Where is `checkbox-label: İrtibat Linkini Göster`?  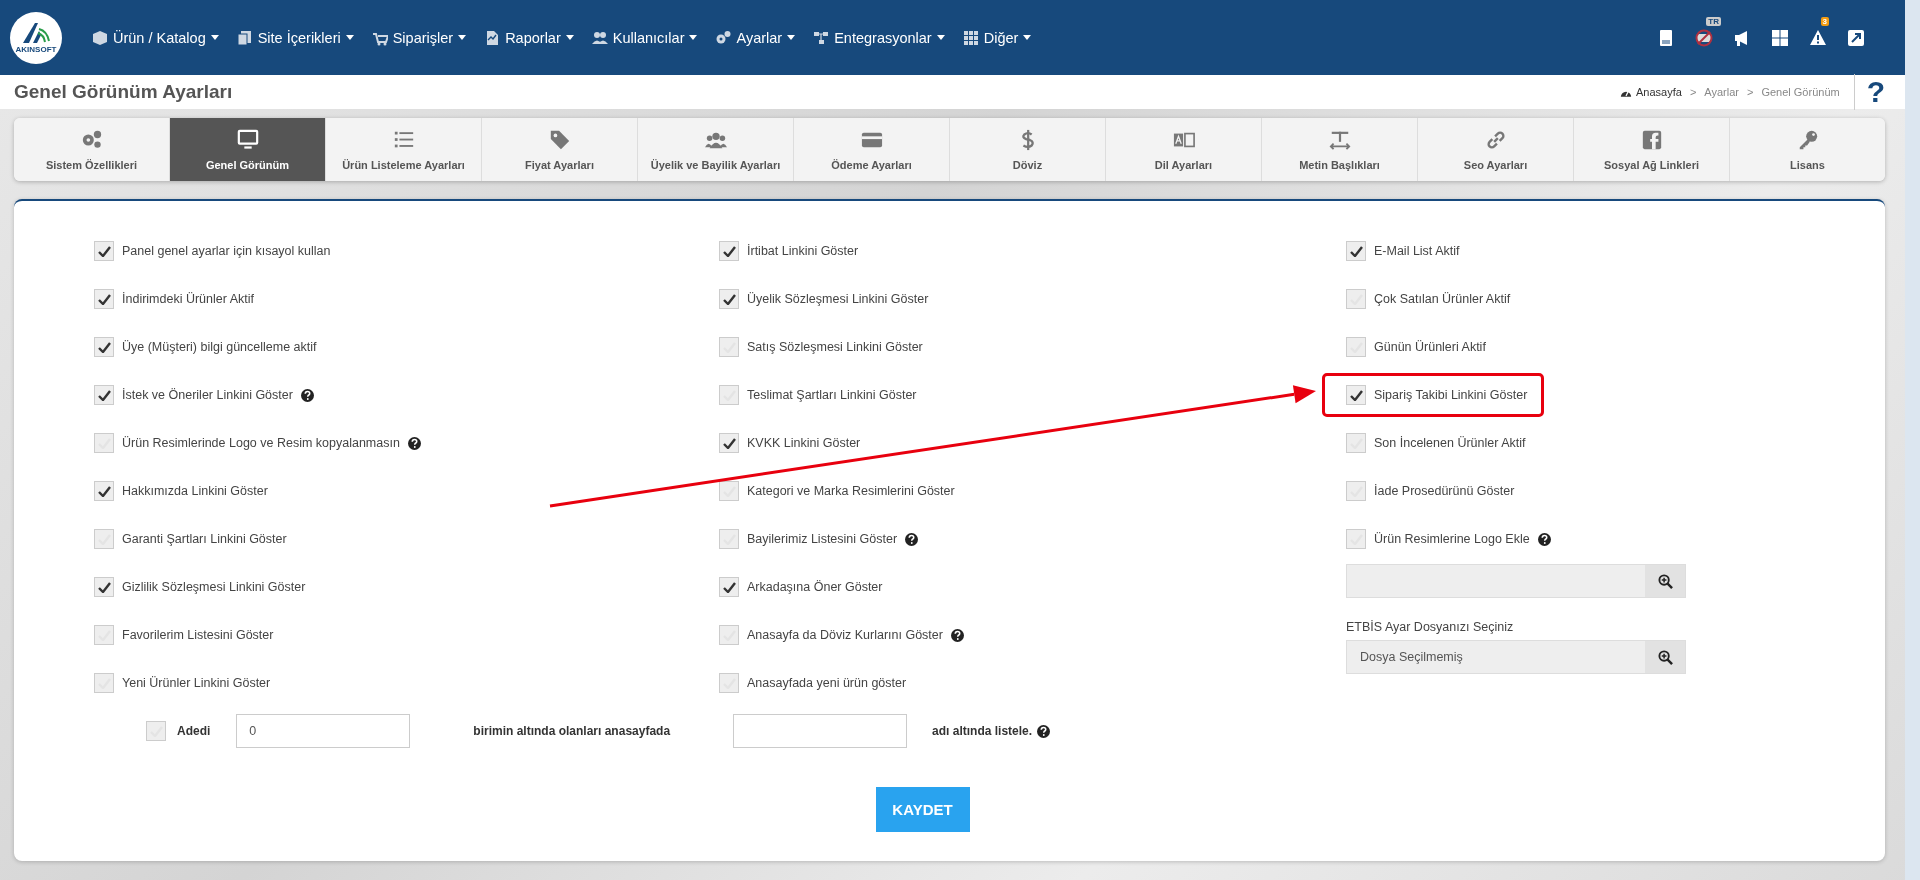 checkbox-label: İrtibat Linkini Göster is located at coordinates (803, 251).